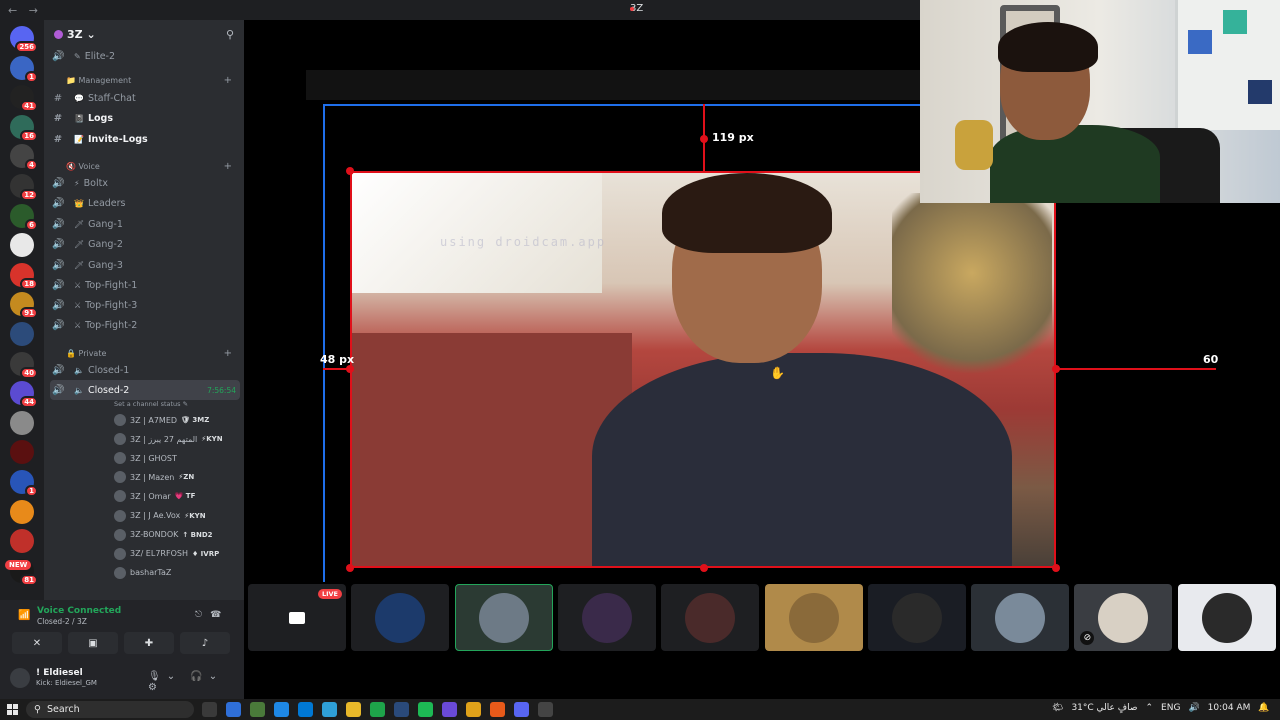  Describe the element at coordinates (154, 496) in the screenshot. I see `voice-member: 3Z | Omar 💗 TF` at that location.